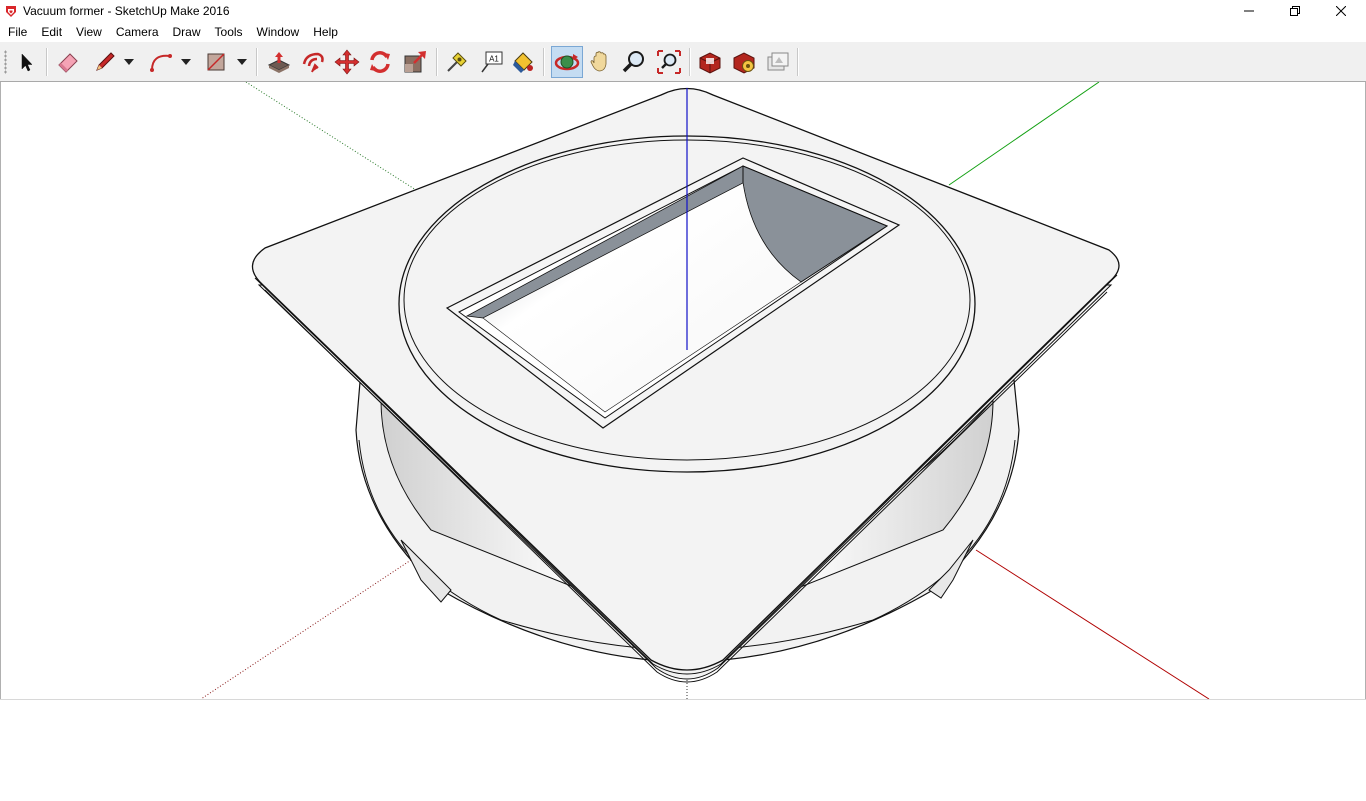 This screenshot has width=1366, height=801. I want to click on push-pull-tool, so click(279, 62).